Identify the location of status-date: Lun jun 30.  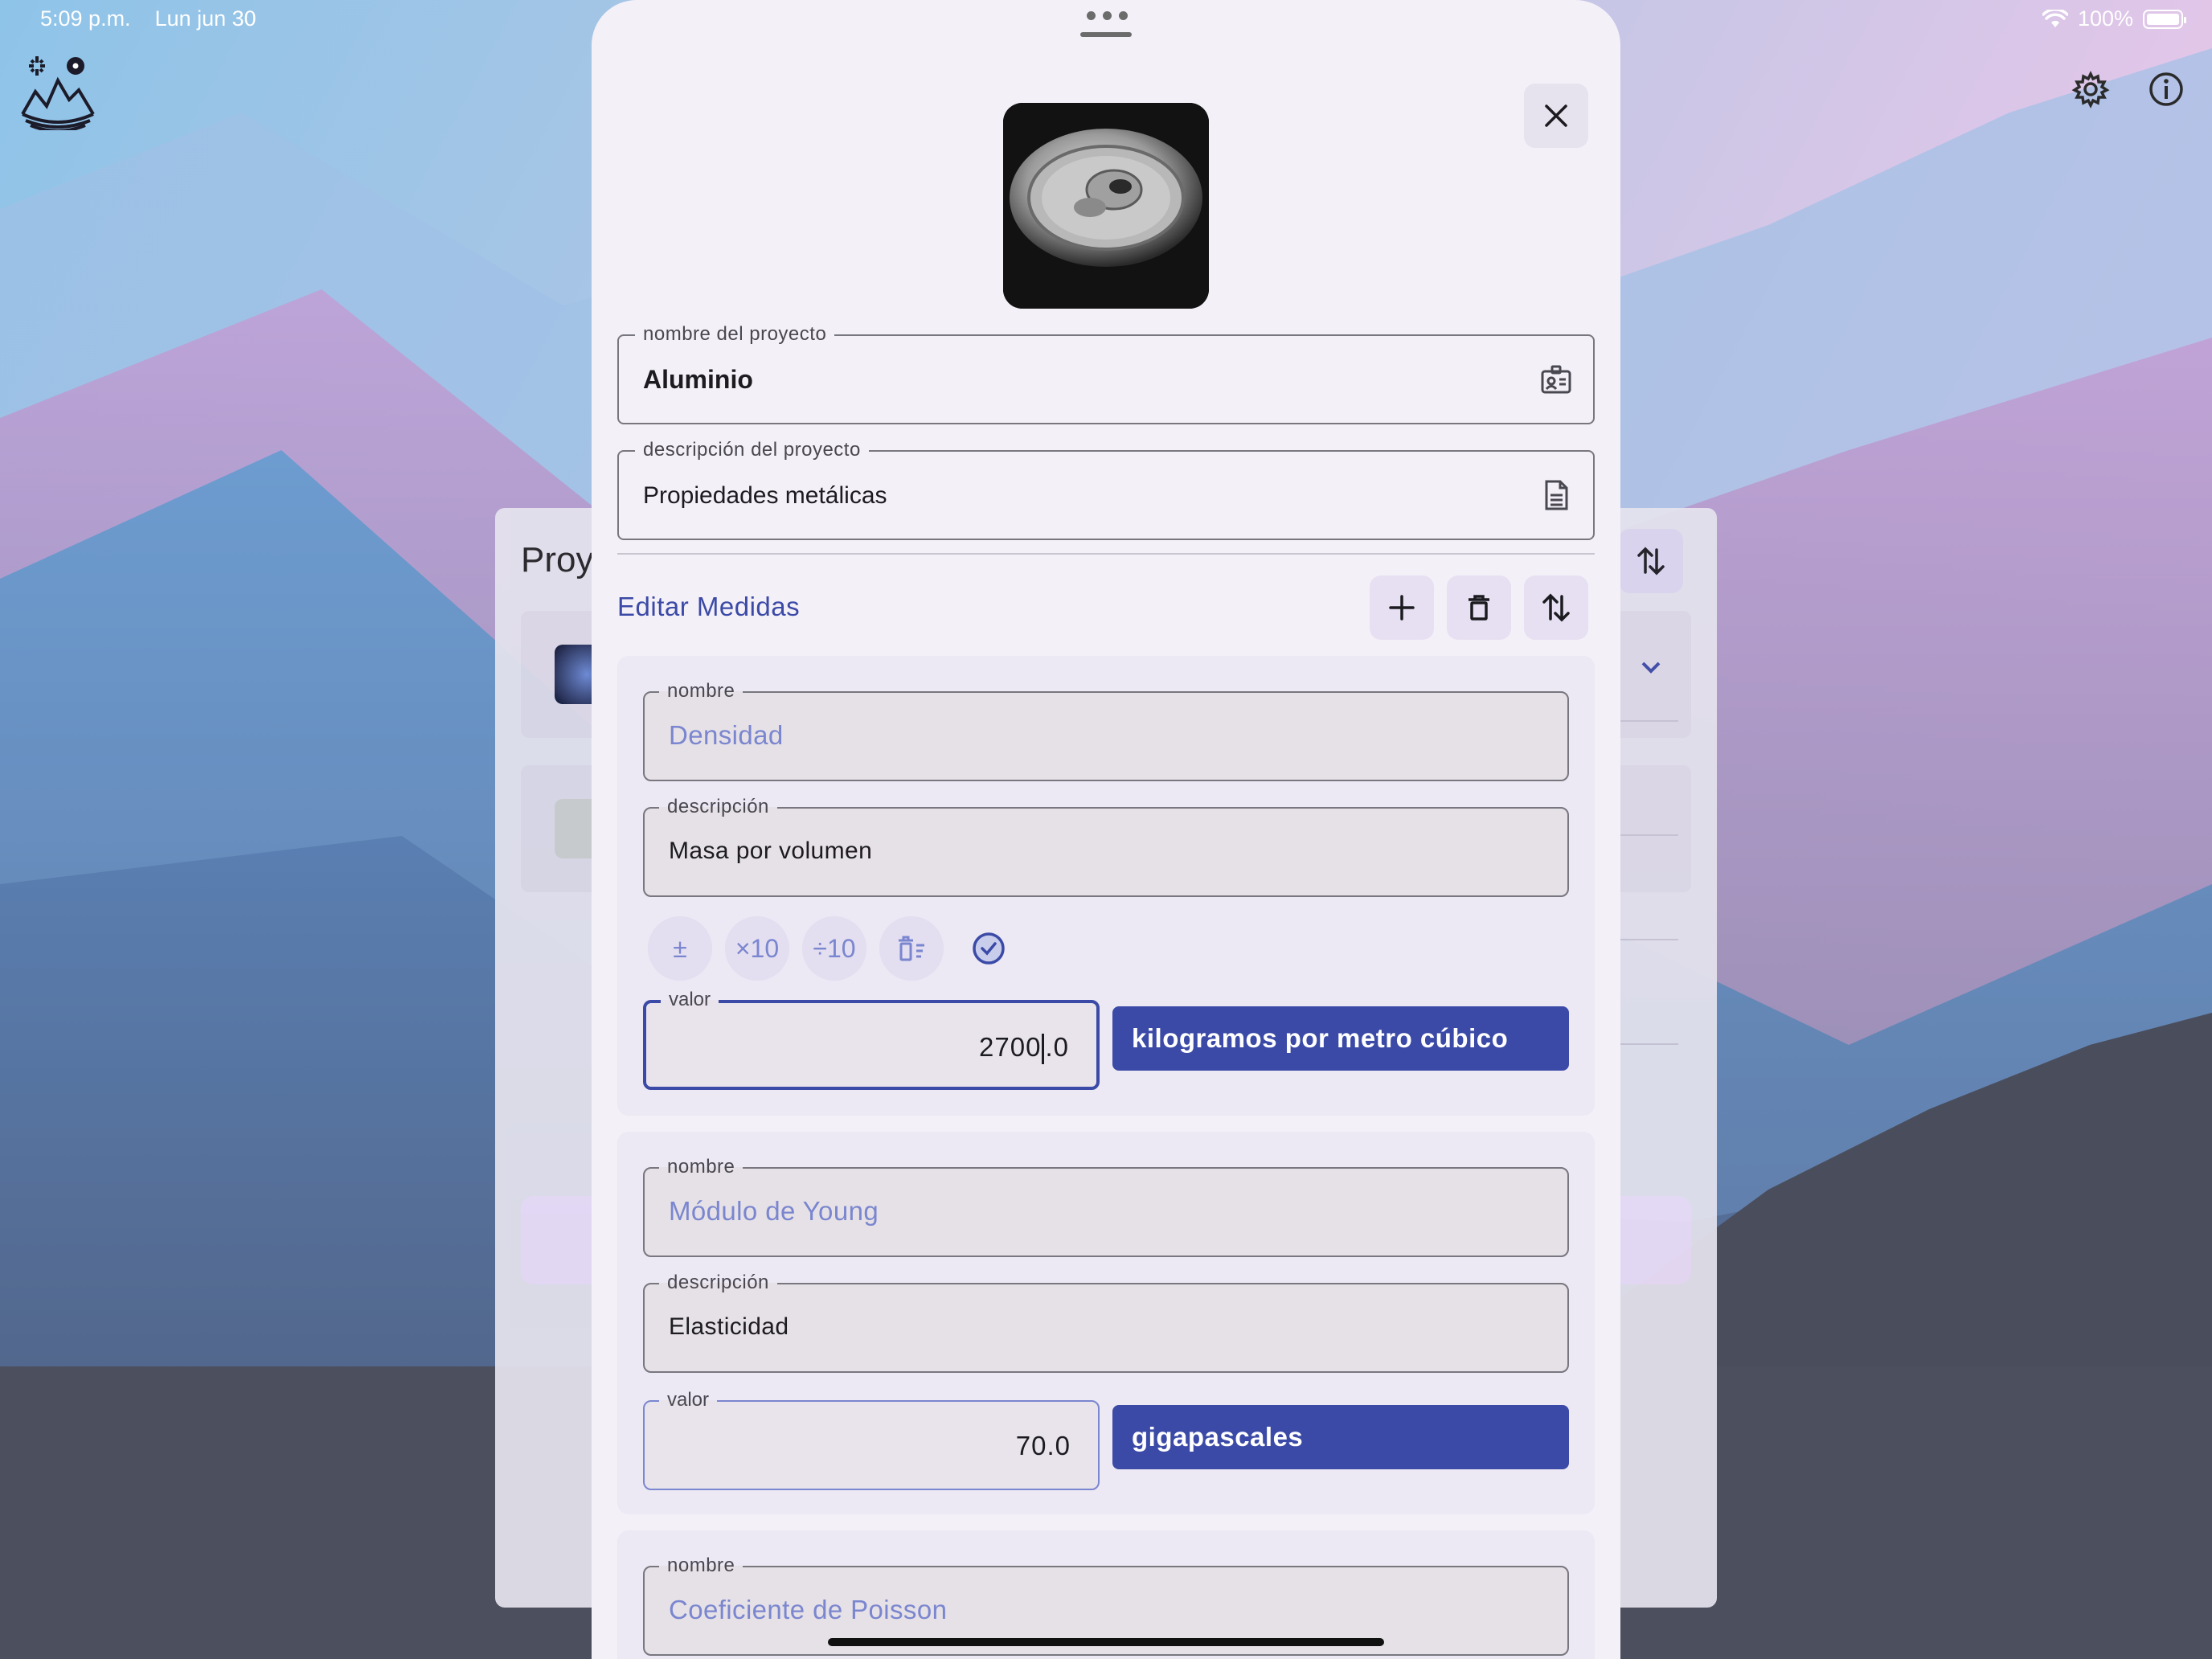
(205, 18).